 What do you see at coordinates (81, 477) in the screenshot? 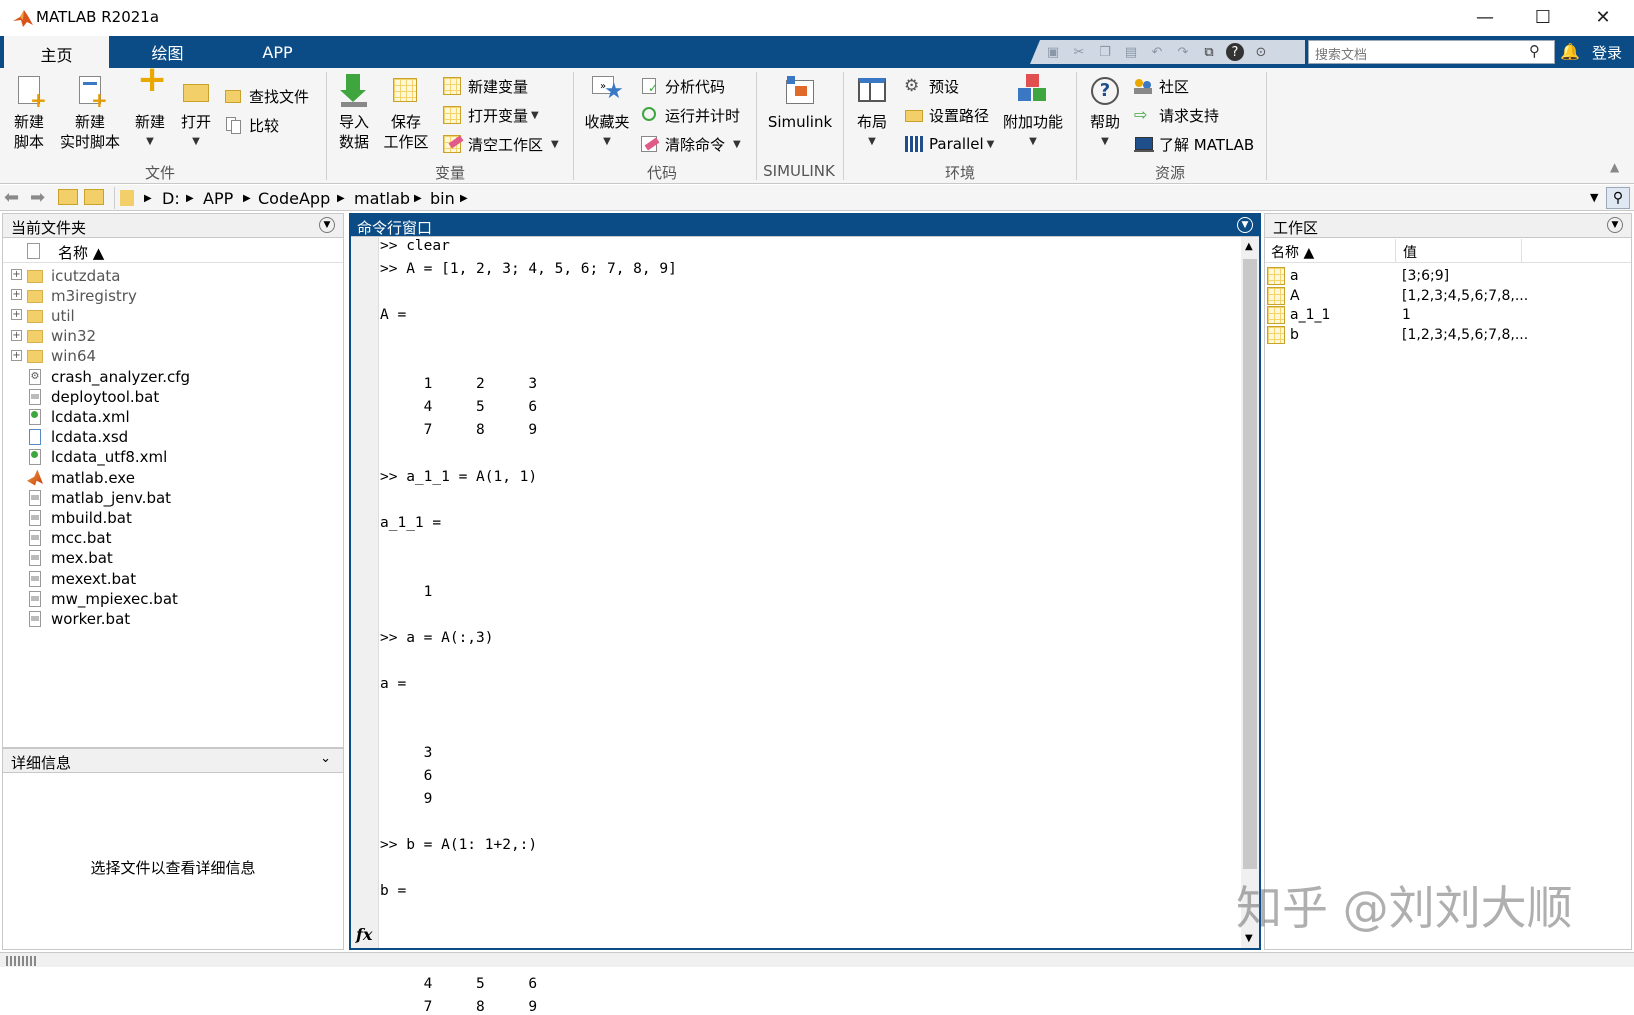
I see `file-row: matlab.exe` at bounding box center [81, 477].